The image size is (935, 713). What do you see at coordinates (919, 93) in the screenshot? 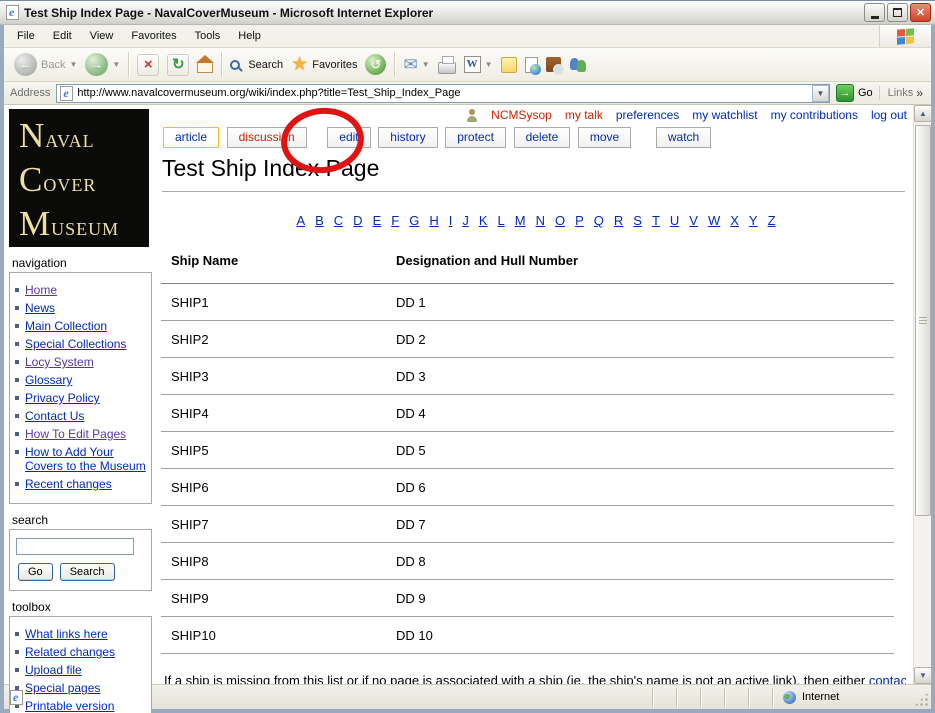
I see `chevron-icon` at bounding box center [919, 93].